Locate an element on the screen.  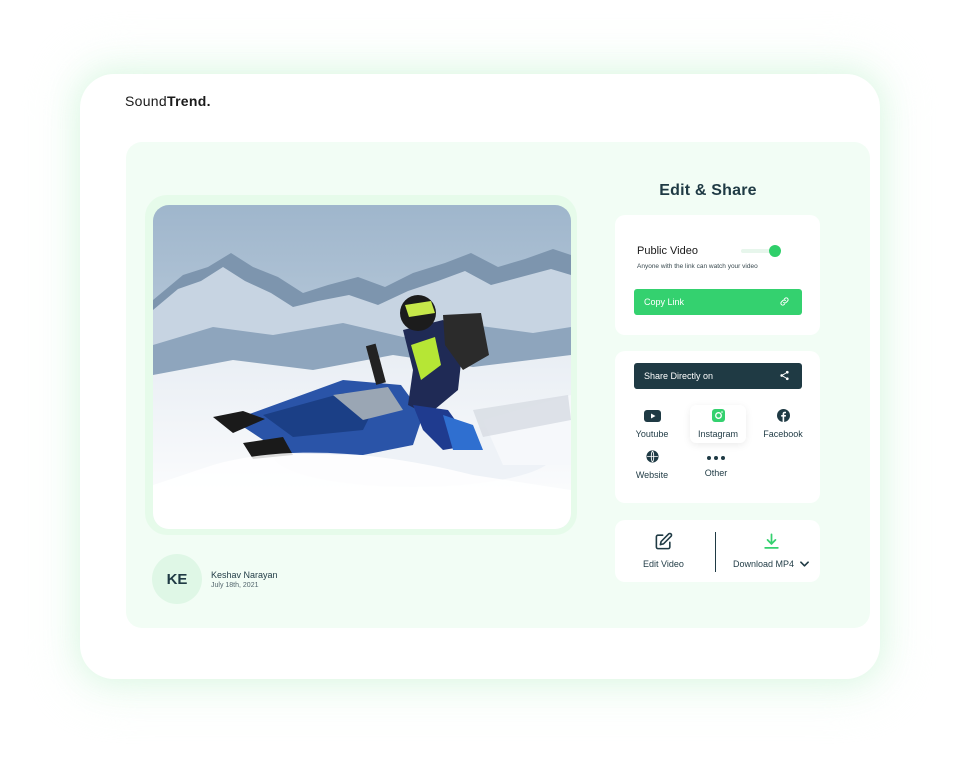
share-icon is located at coordinates (784, 376).